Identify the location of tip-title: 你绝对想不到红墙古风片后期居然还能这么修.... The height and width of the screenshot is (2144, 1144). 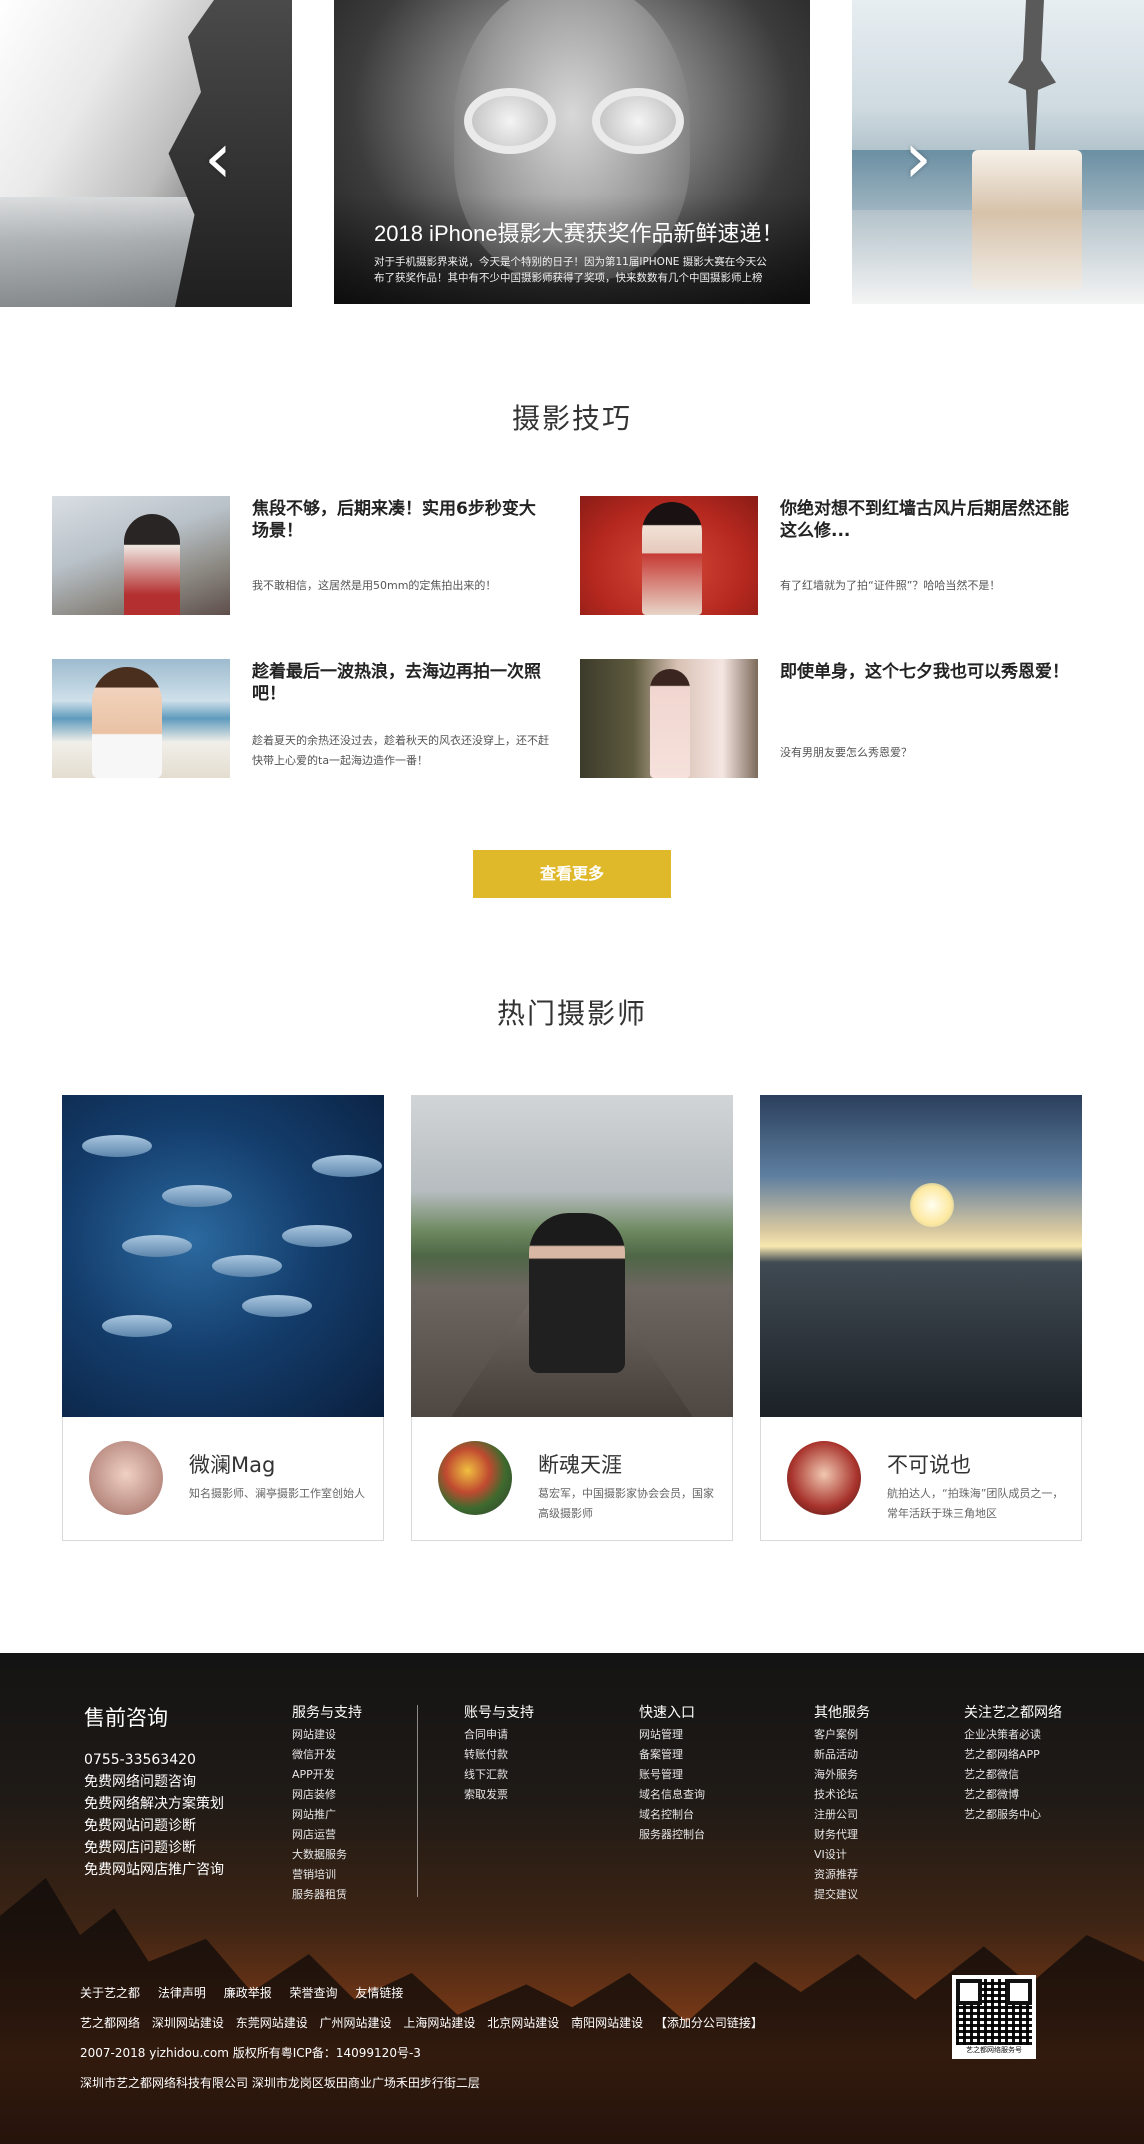
(925, 520).